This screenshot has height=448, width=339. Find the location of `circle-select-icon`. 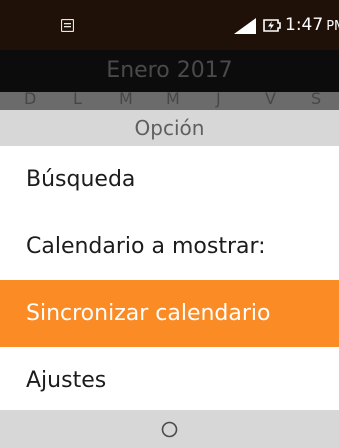

circle-select-icon is located at coordinates (169, 429).